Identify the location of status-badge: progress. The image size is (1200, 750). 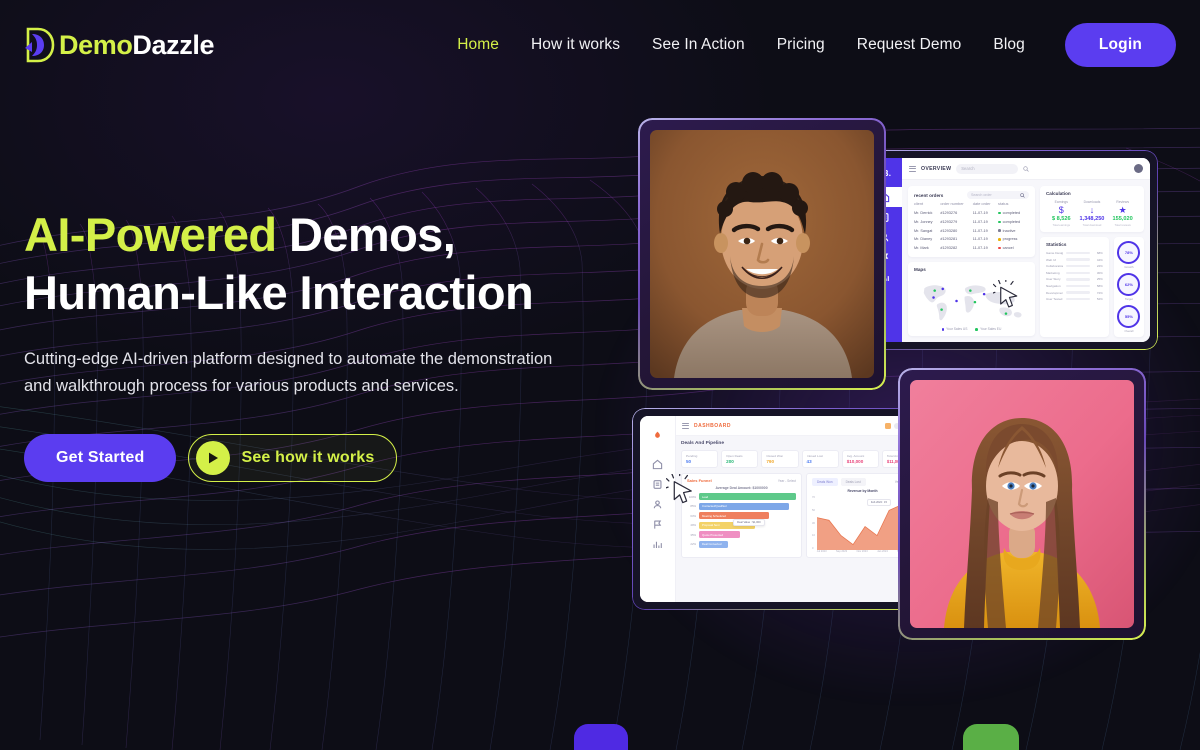
(1010, 239).